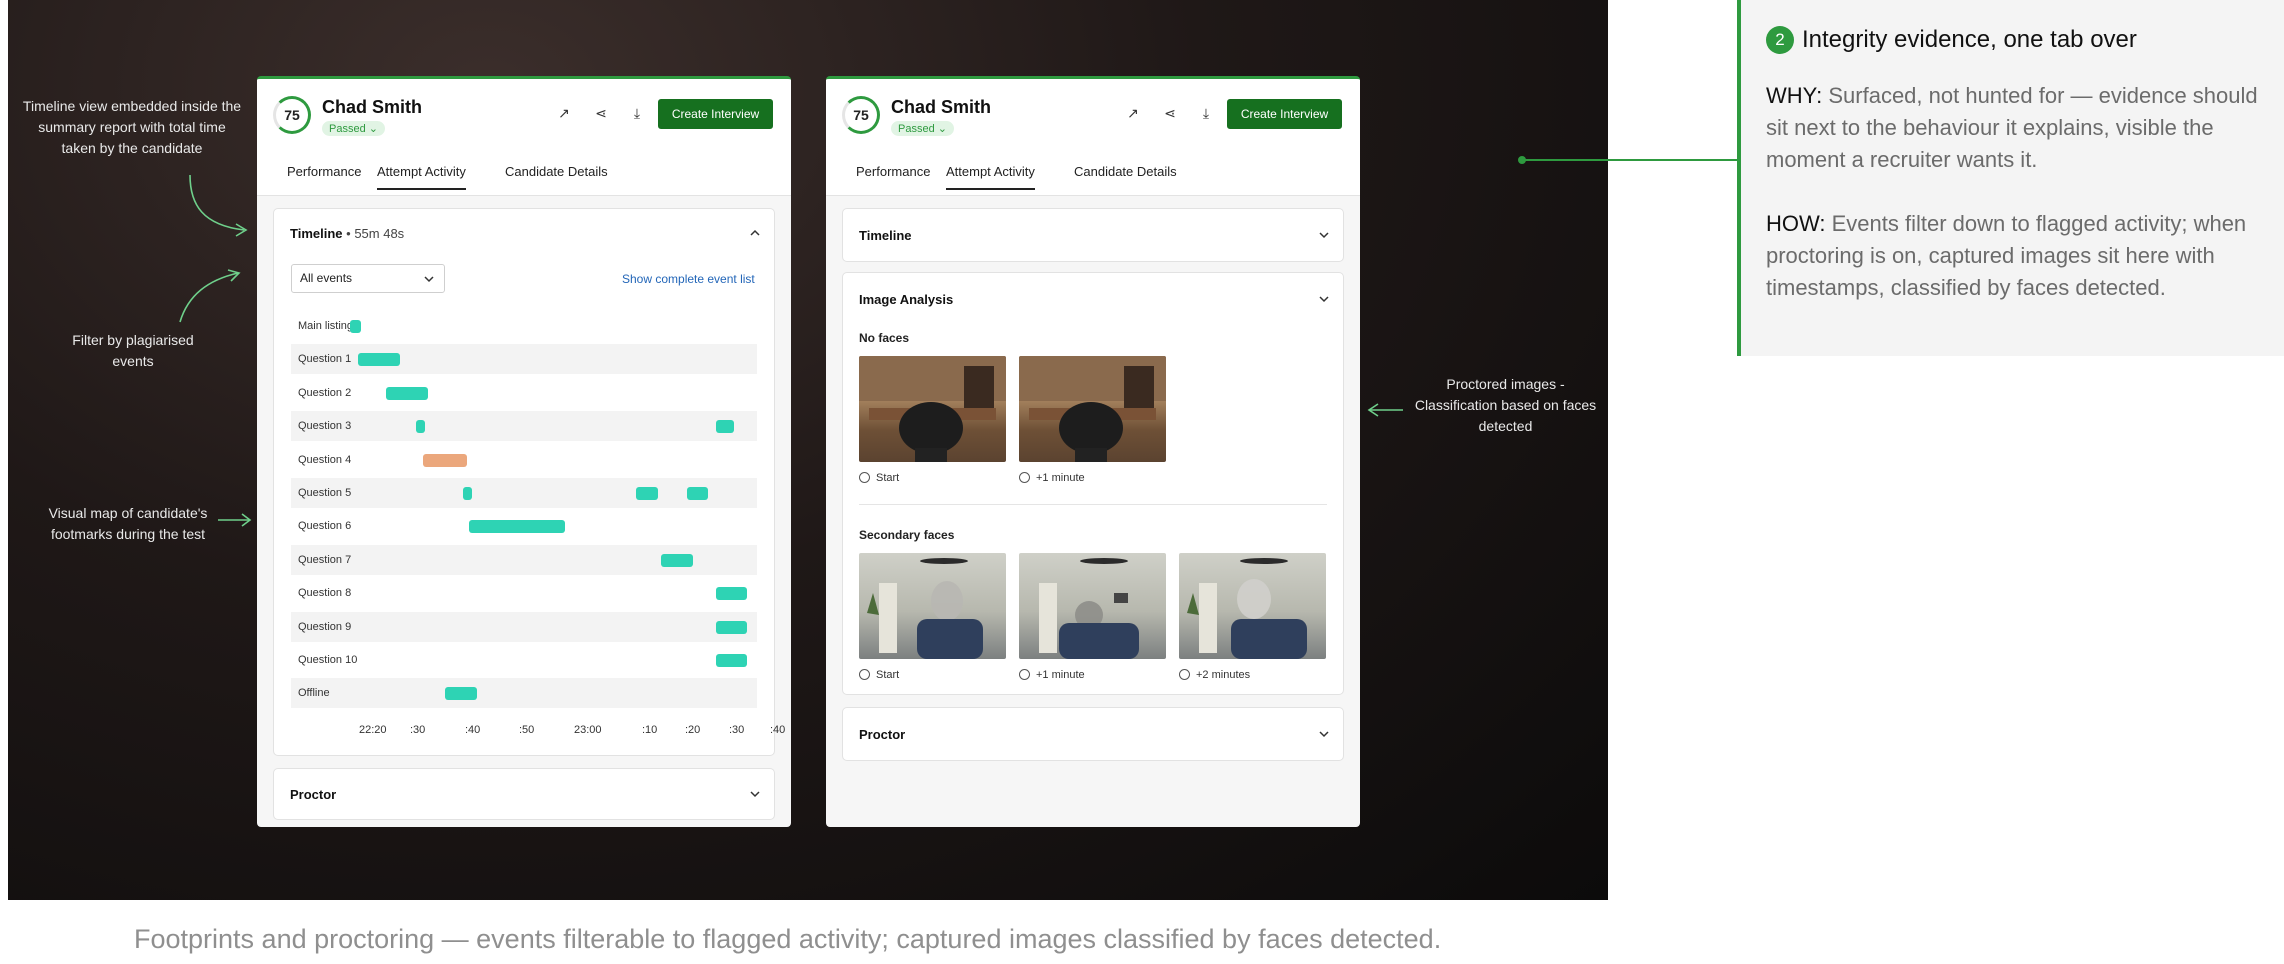 The width and height of the screenshot is (2284, 964). Describe the element at coordinates (778, 730) in the screenshot. I see `axis-tick-label: :40` at that location.